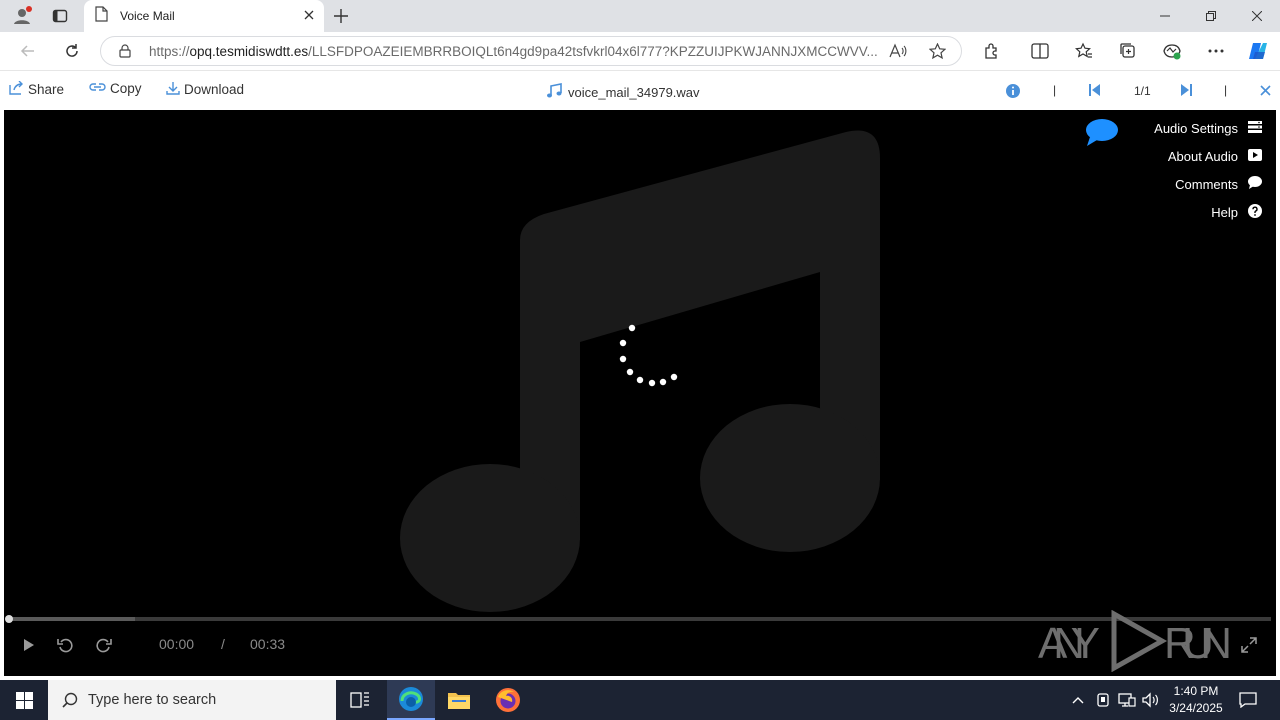 This screenshot has width=1280, height=720. What do you see at coordinates (1196, 708) in the screenshot?
I see `clock-date: 3/24/2025` at bounding box center [1196, 708].